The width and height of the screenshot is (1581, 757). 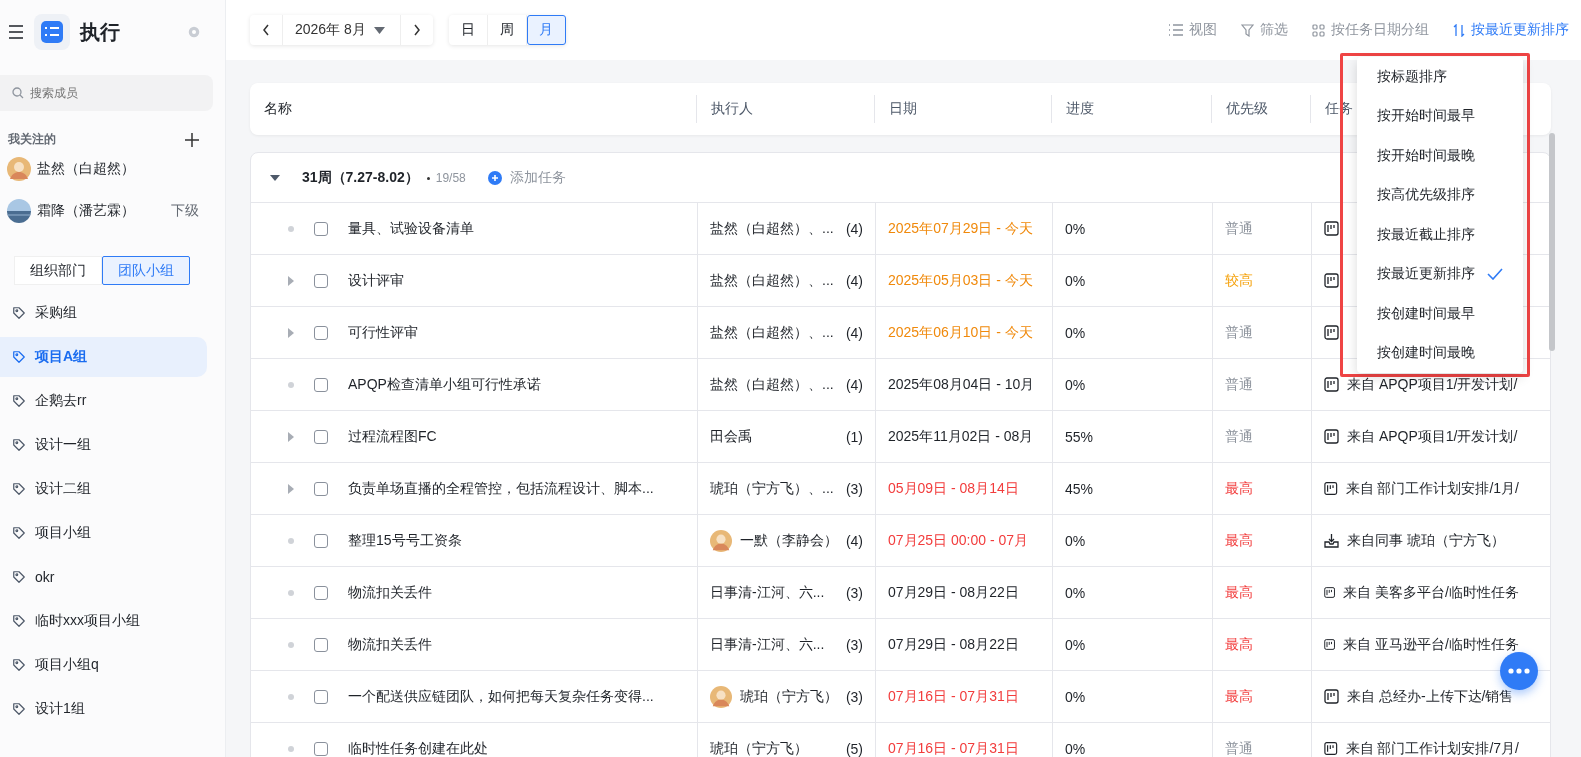 What do you see at coordinates (960, 332) in the screenshot?
I see `task-date: 2025年06月10日 - 今天` at bounding box center [960, 332].